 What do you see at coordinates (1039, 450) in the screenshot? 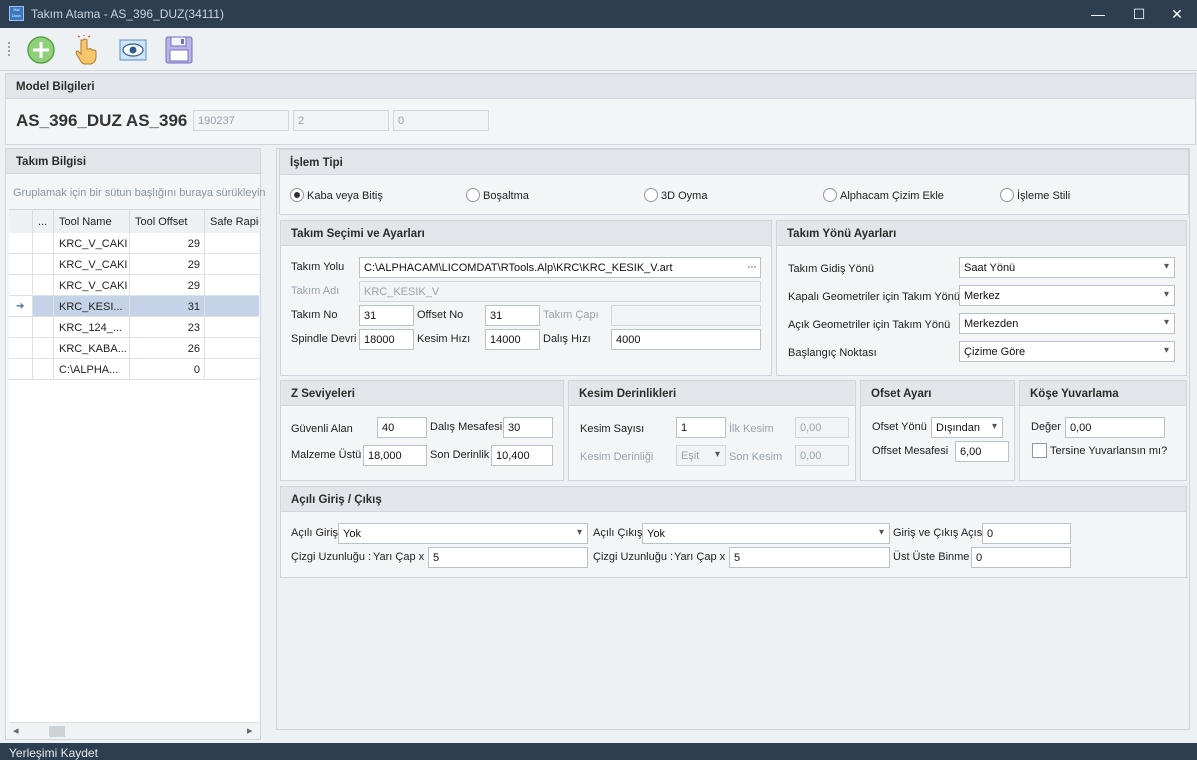
I see `reverse-rounding-checkbox` at bounding box center [1039, 450].